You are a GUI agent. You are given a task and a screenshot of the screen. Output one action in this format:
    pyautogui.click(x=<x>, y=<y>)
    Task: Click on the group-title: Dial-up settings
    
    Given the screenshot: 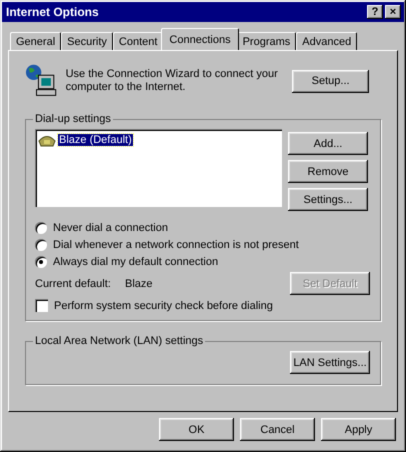 What is the action you would take?
    pyautogui.click(x=73, y=119)
    